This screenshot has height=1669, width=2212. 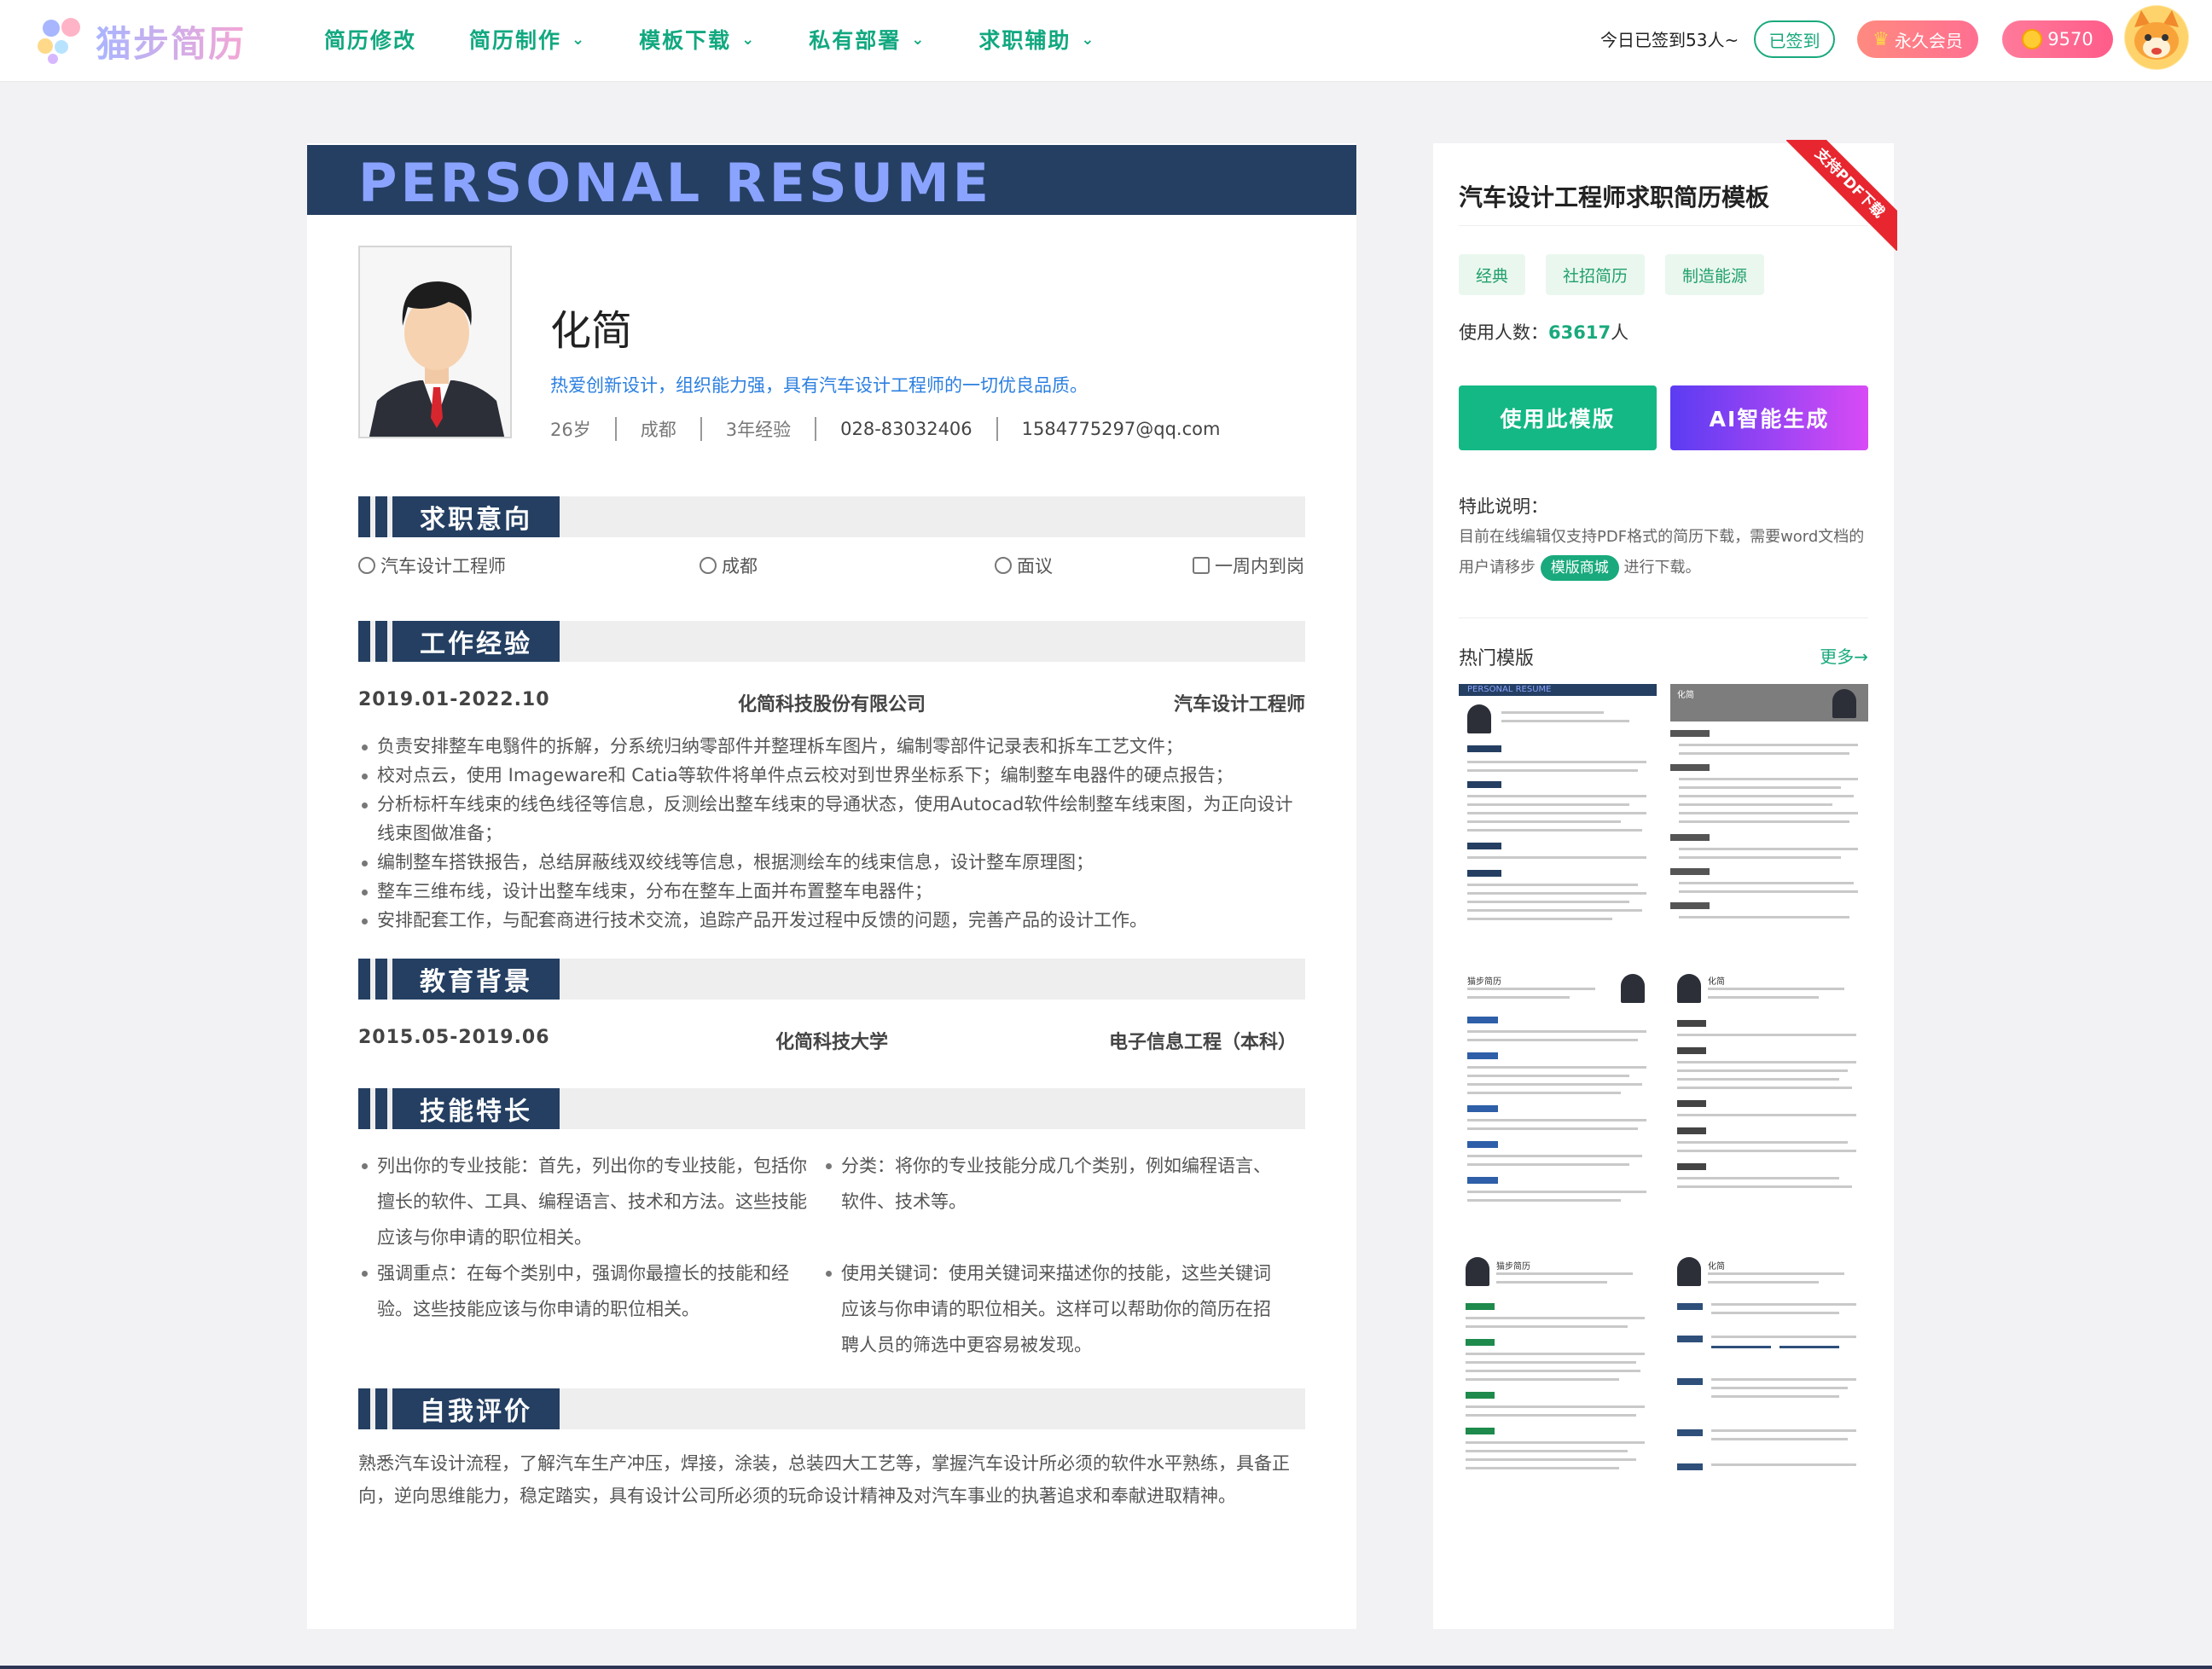 What do you see at coordinates (831, 516) in the screenshot?
I see `section-header-intent: 求职意向` at bounding box center [831, 516].